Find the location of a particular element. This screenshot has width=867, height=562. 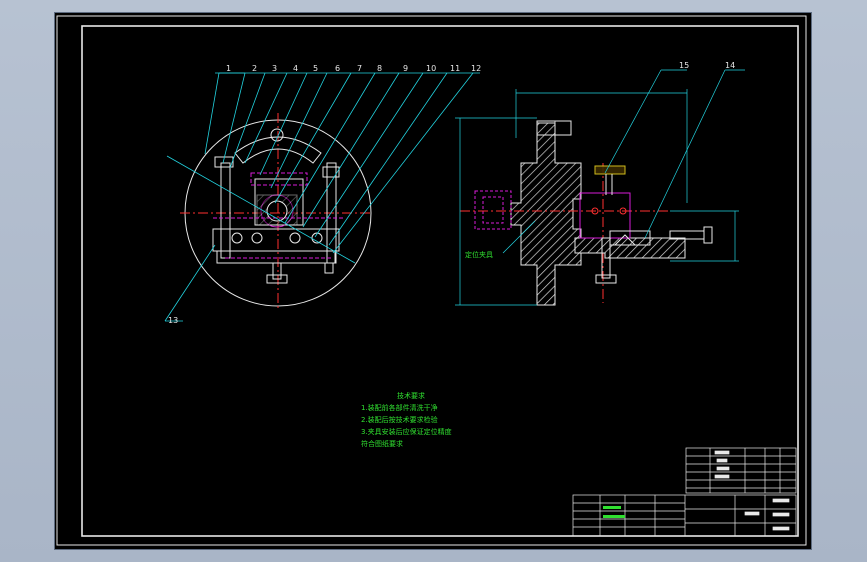

callout-15: 15 is located at coordinates (684, 65).